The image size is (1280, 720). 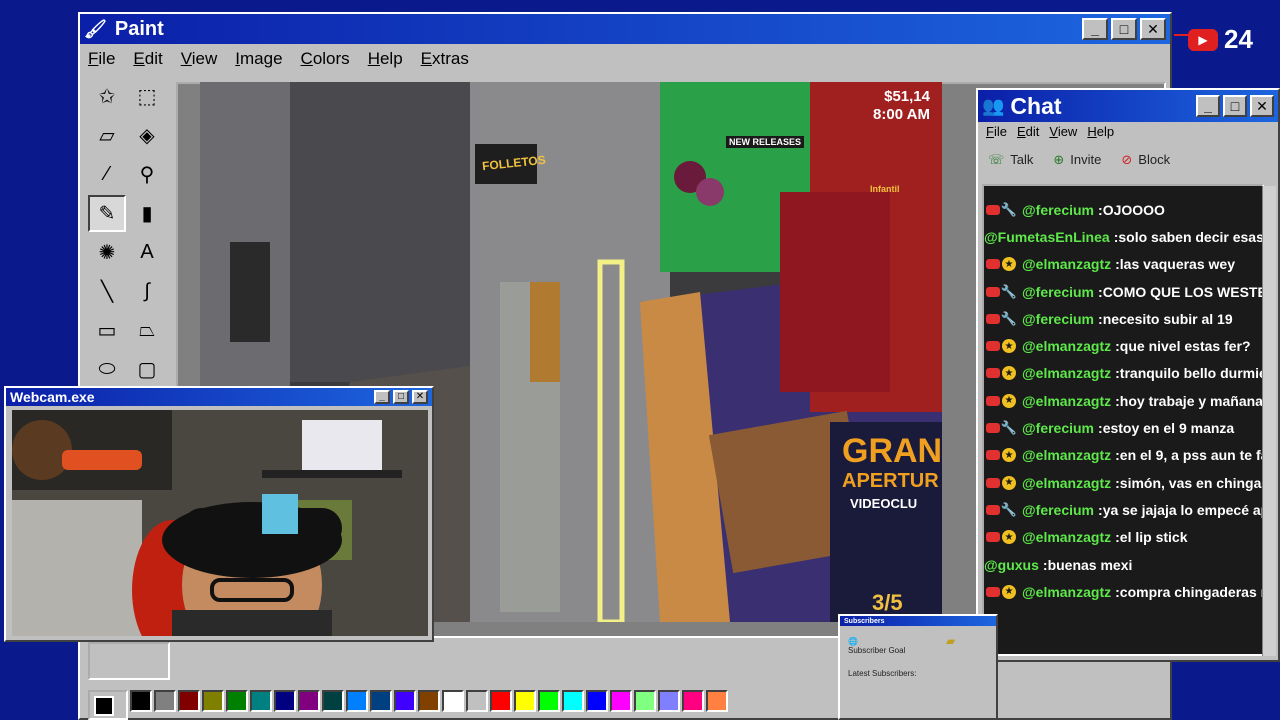 I want to click on rectangle-icon: ▭, so click(x=107, y=330).